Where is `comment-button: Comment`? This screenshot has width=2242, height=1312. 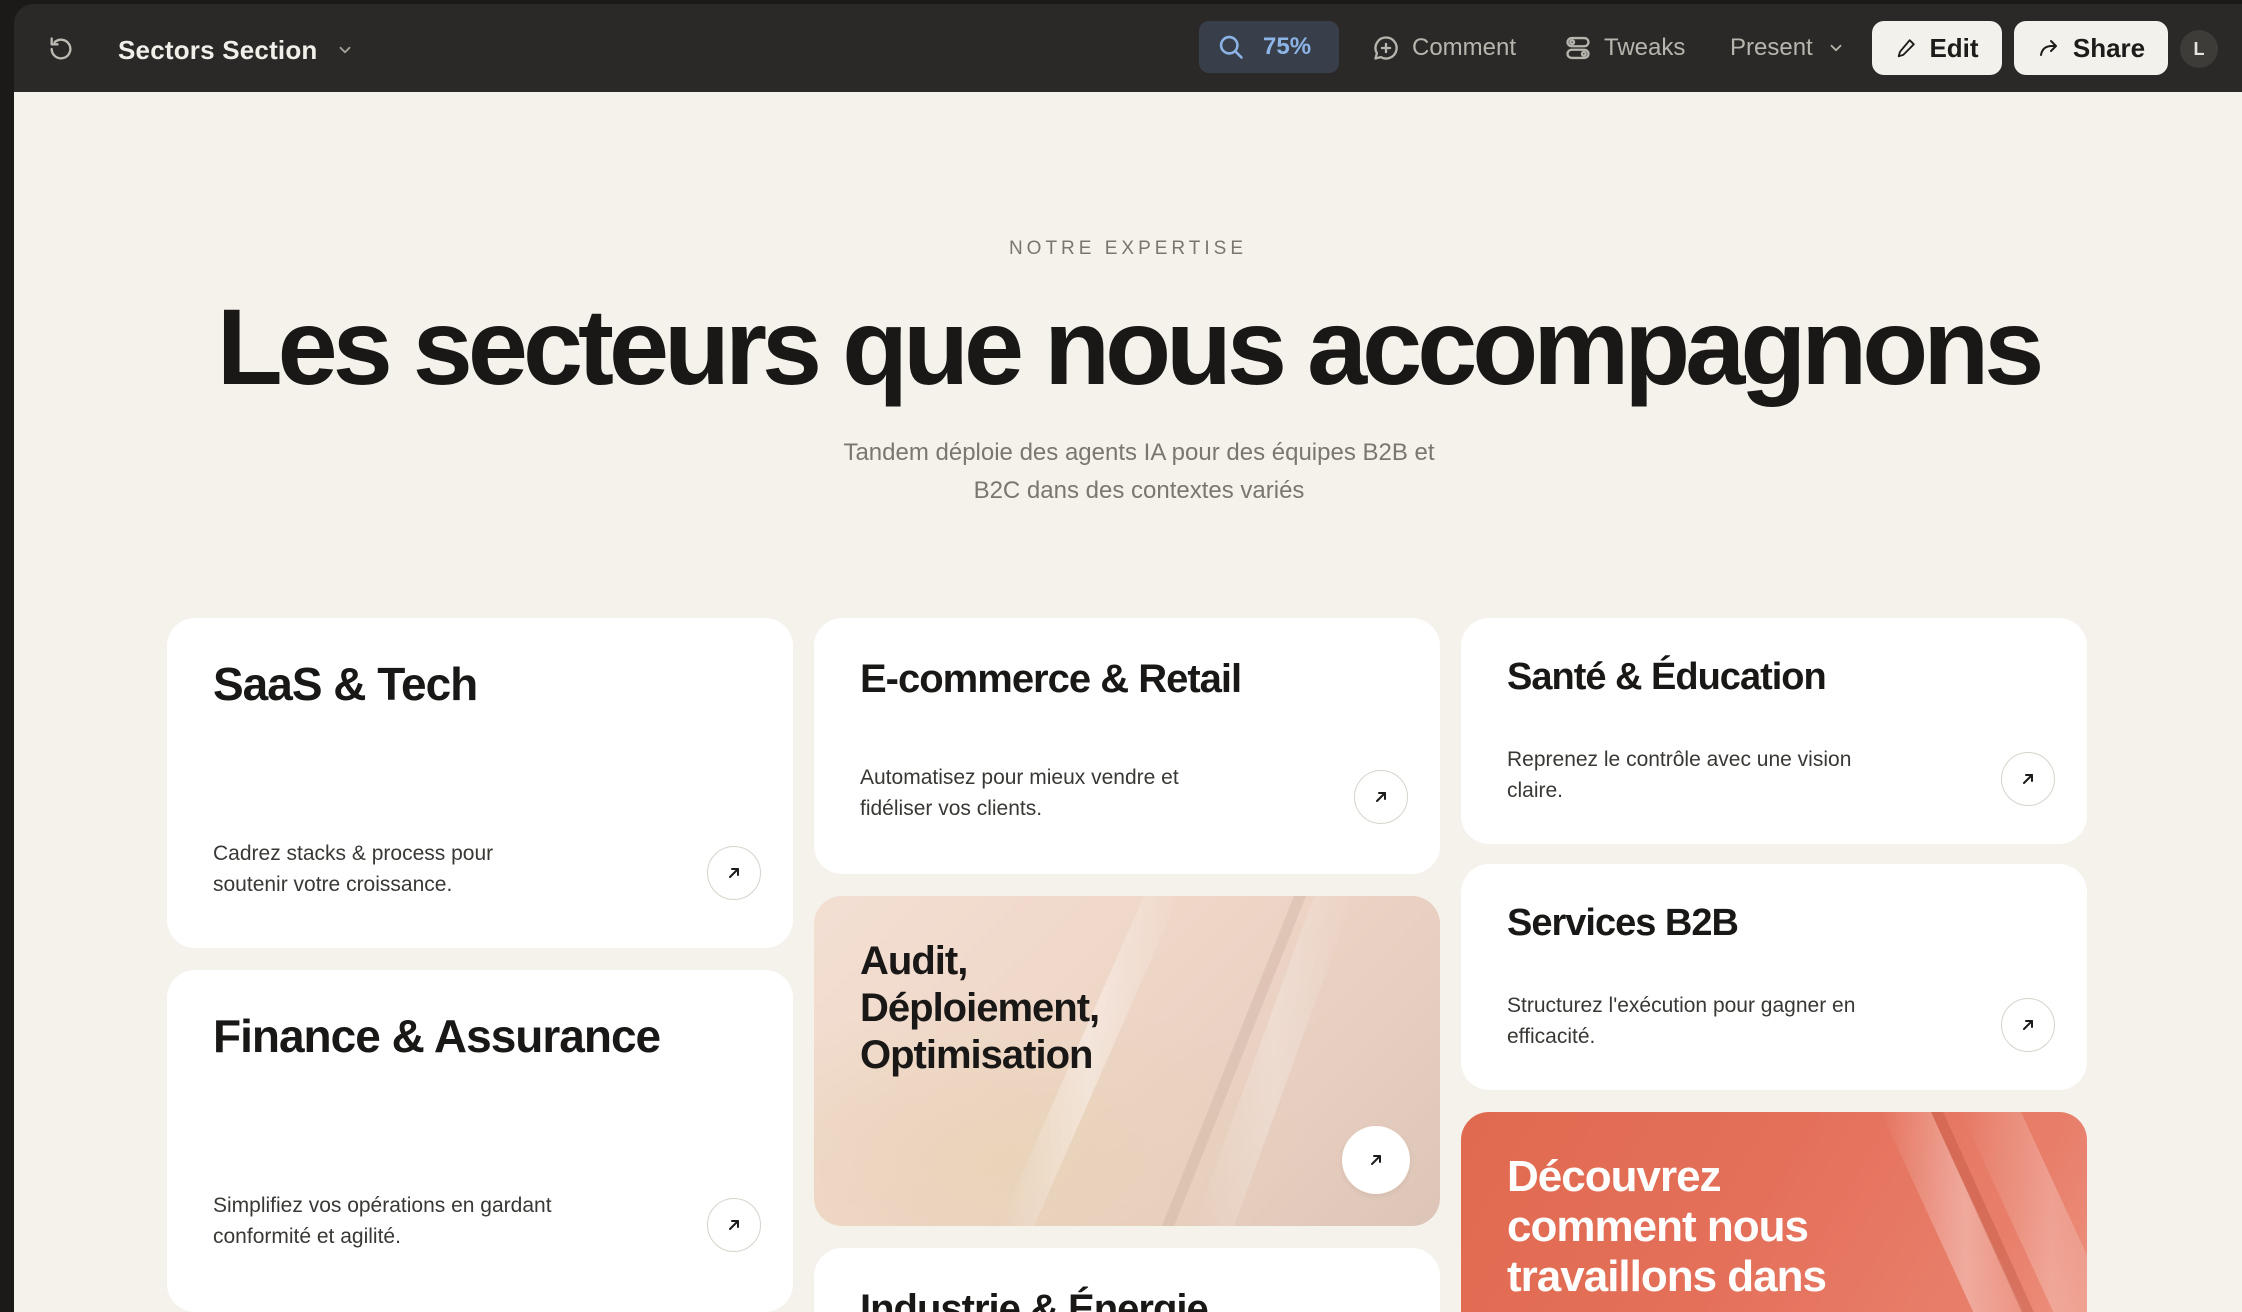
comment-button: Comment is located at coordinates (1444, 48).